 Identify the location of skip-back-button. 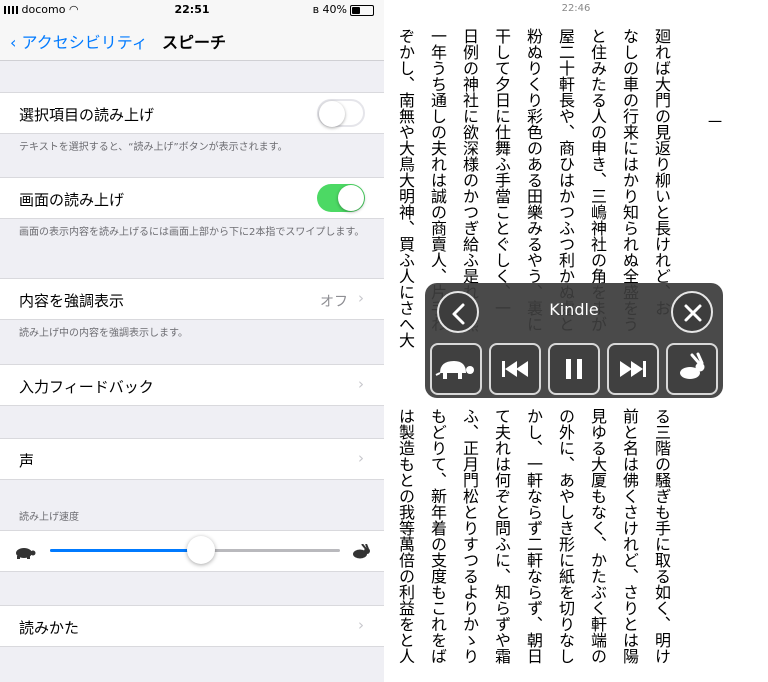
(515, 369).